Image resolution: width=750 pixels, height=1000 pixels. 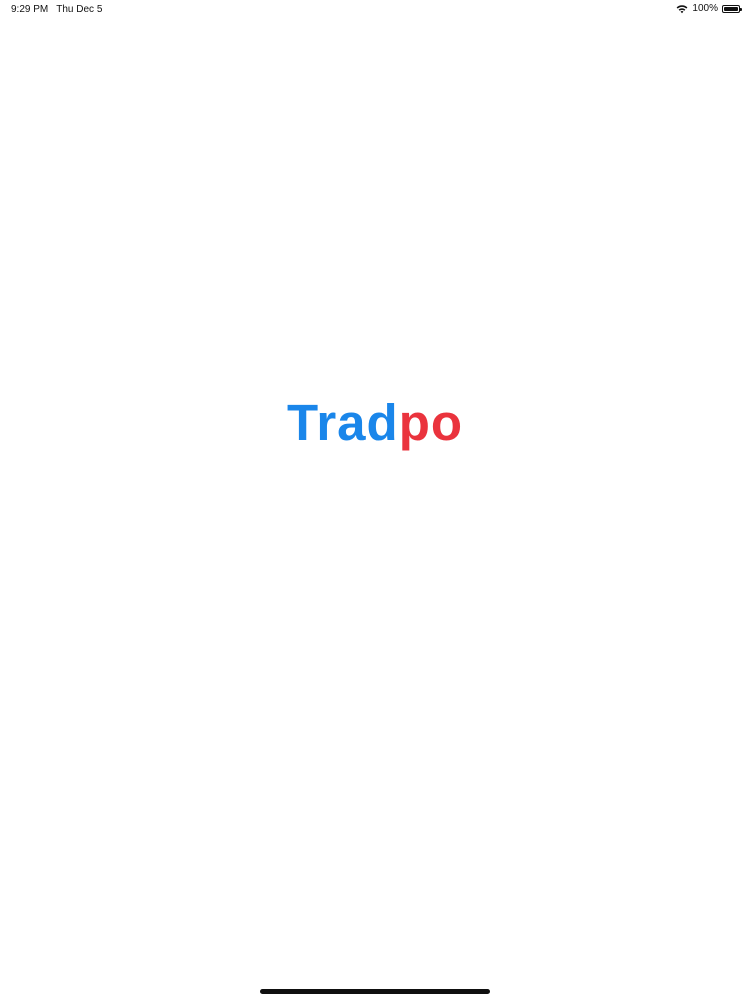 I want to click on battery-icon, so click(x=732, y=8).